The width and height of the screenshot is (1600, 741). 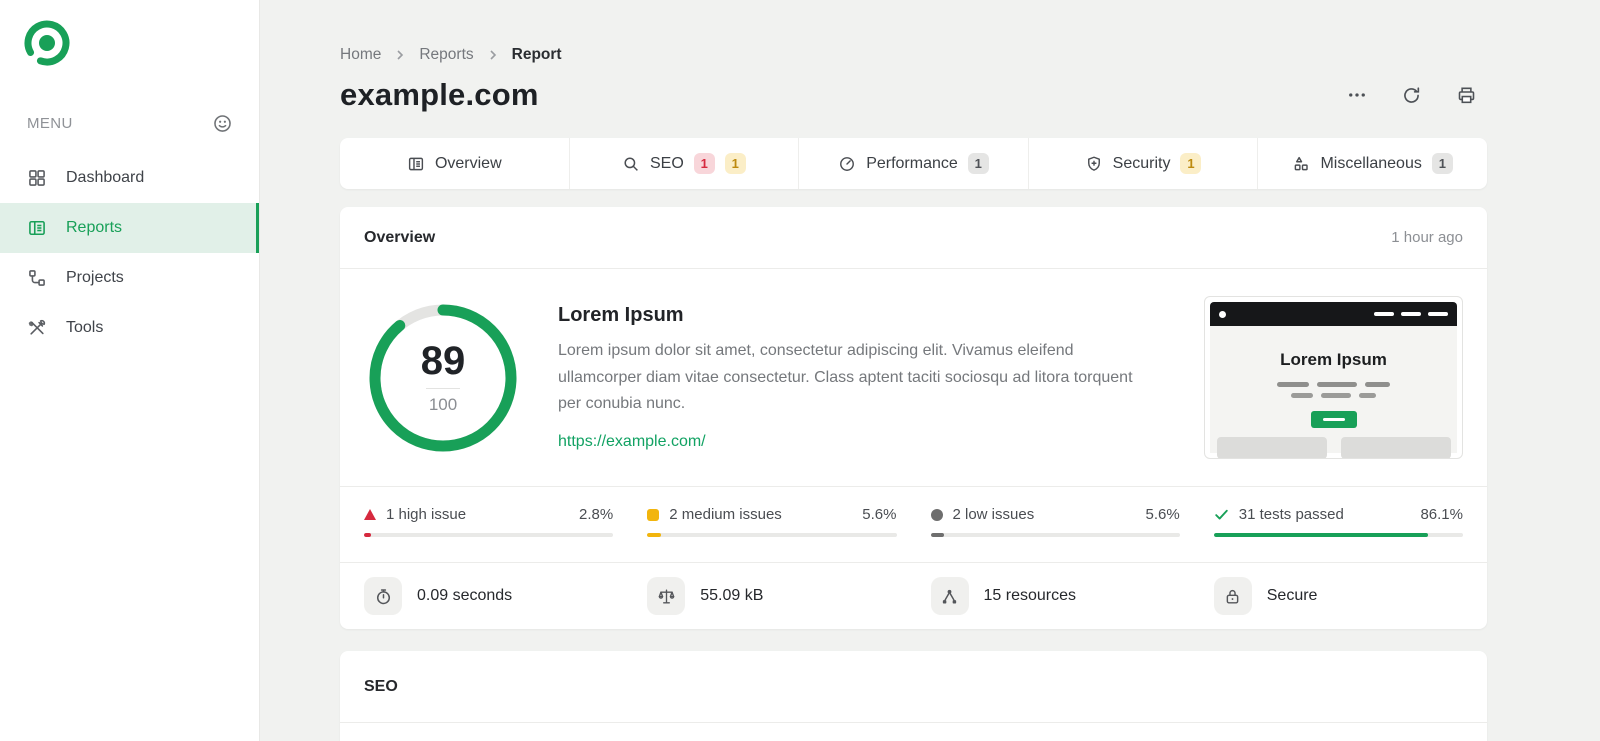 I want to click on metric-label: 15 resources, so click(x=1030, y=595).